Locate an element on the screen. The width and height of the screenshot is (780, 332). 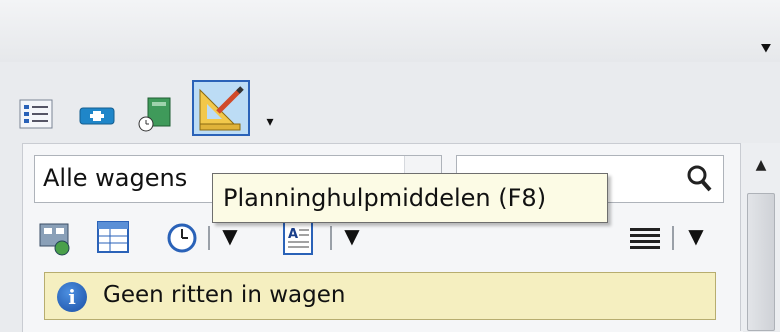
search-icon is located at coordinates (699, 178).